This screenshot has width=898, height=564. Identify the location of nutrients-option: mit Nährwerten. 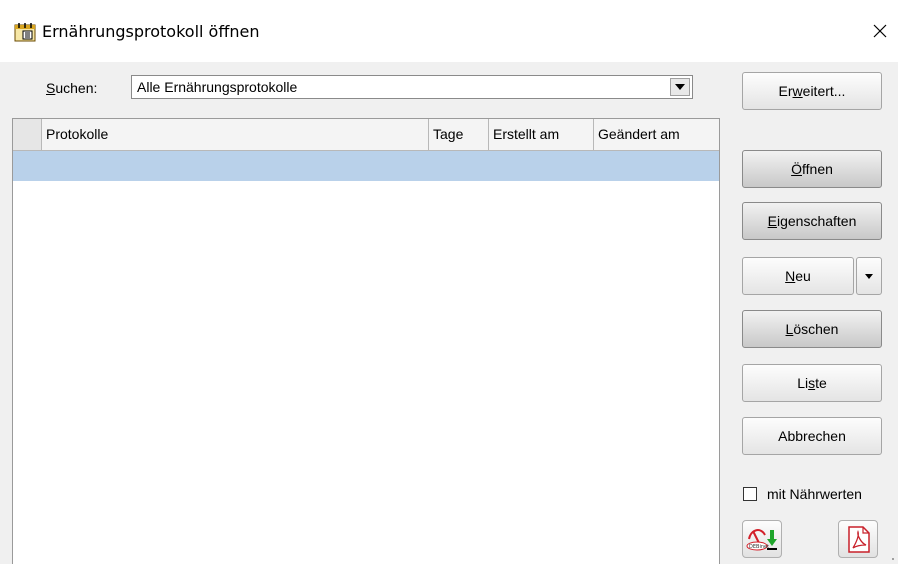
(802, 494).